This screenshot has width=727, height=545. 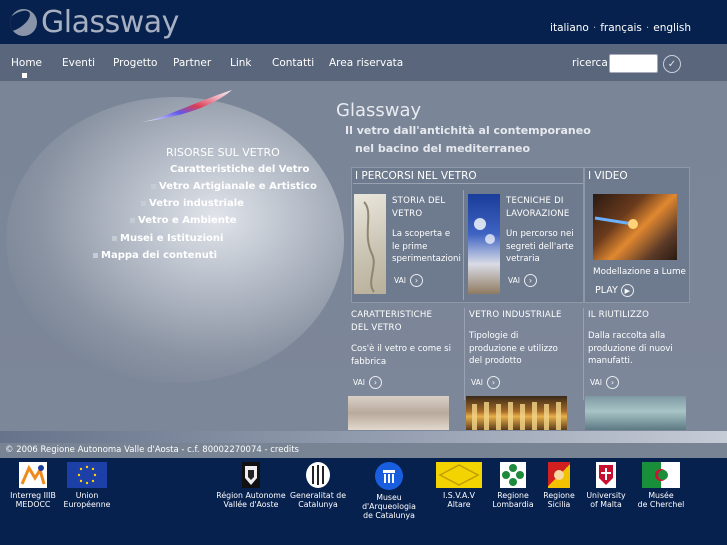 What do you see at coordinates (484, 244) in the screenshot?
I see `techniques-thumbnail` at bounding box center [484, 244].